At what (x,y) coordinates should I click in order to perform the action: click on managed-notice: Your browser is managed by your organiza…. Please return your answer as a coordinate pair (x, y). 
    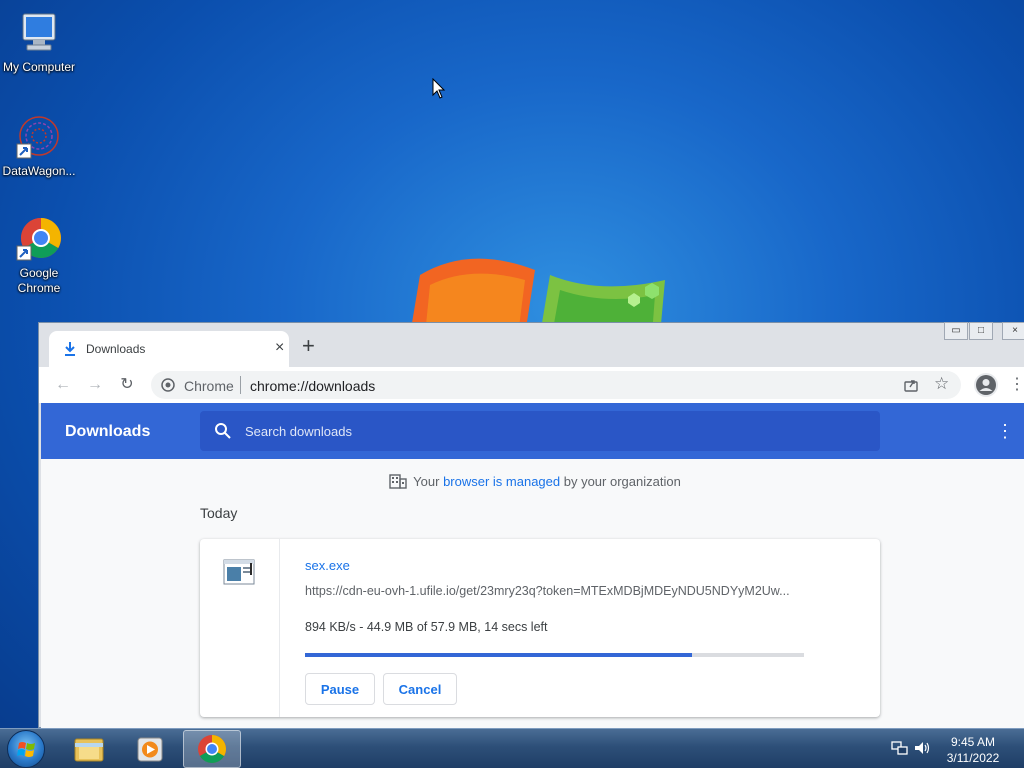
    Looking at the image, I should click on (532, 481).